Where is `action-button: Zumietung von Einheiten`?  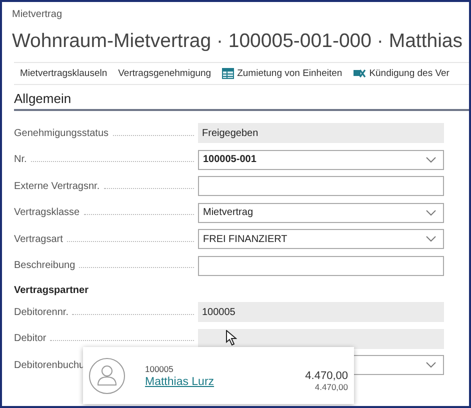 action-button: Zumietung von Einheiten is located at coordinates (281, 73).